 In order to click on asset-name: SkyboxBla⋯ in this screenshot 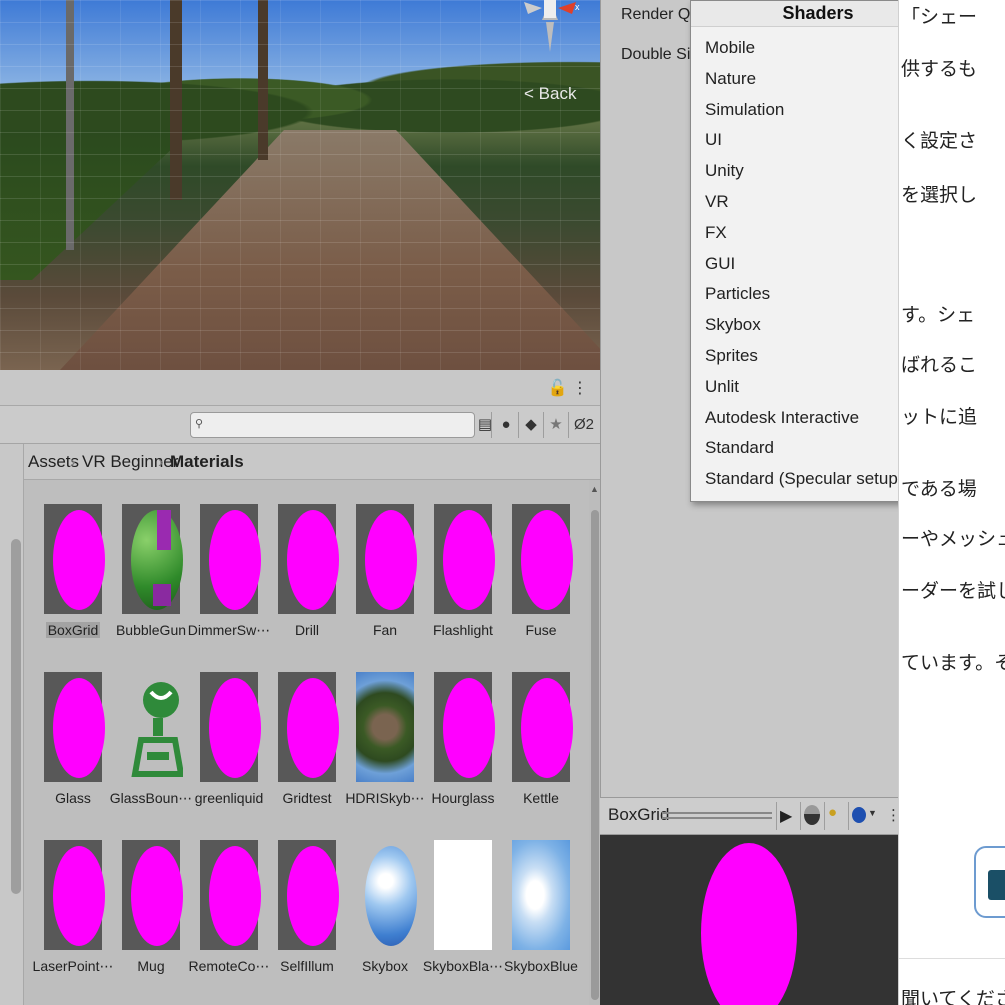, I will do `click(463, 966)`.